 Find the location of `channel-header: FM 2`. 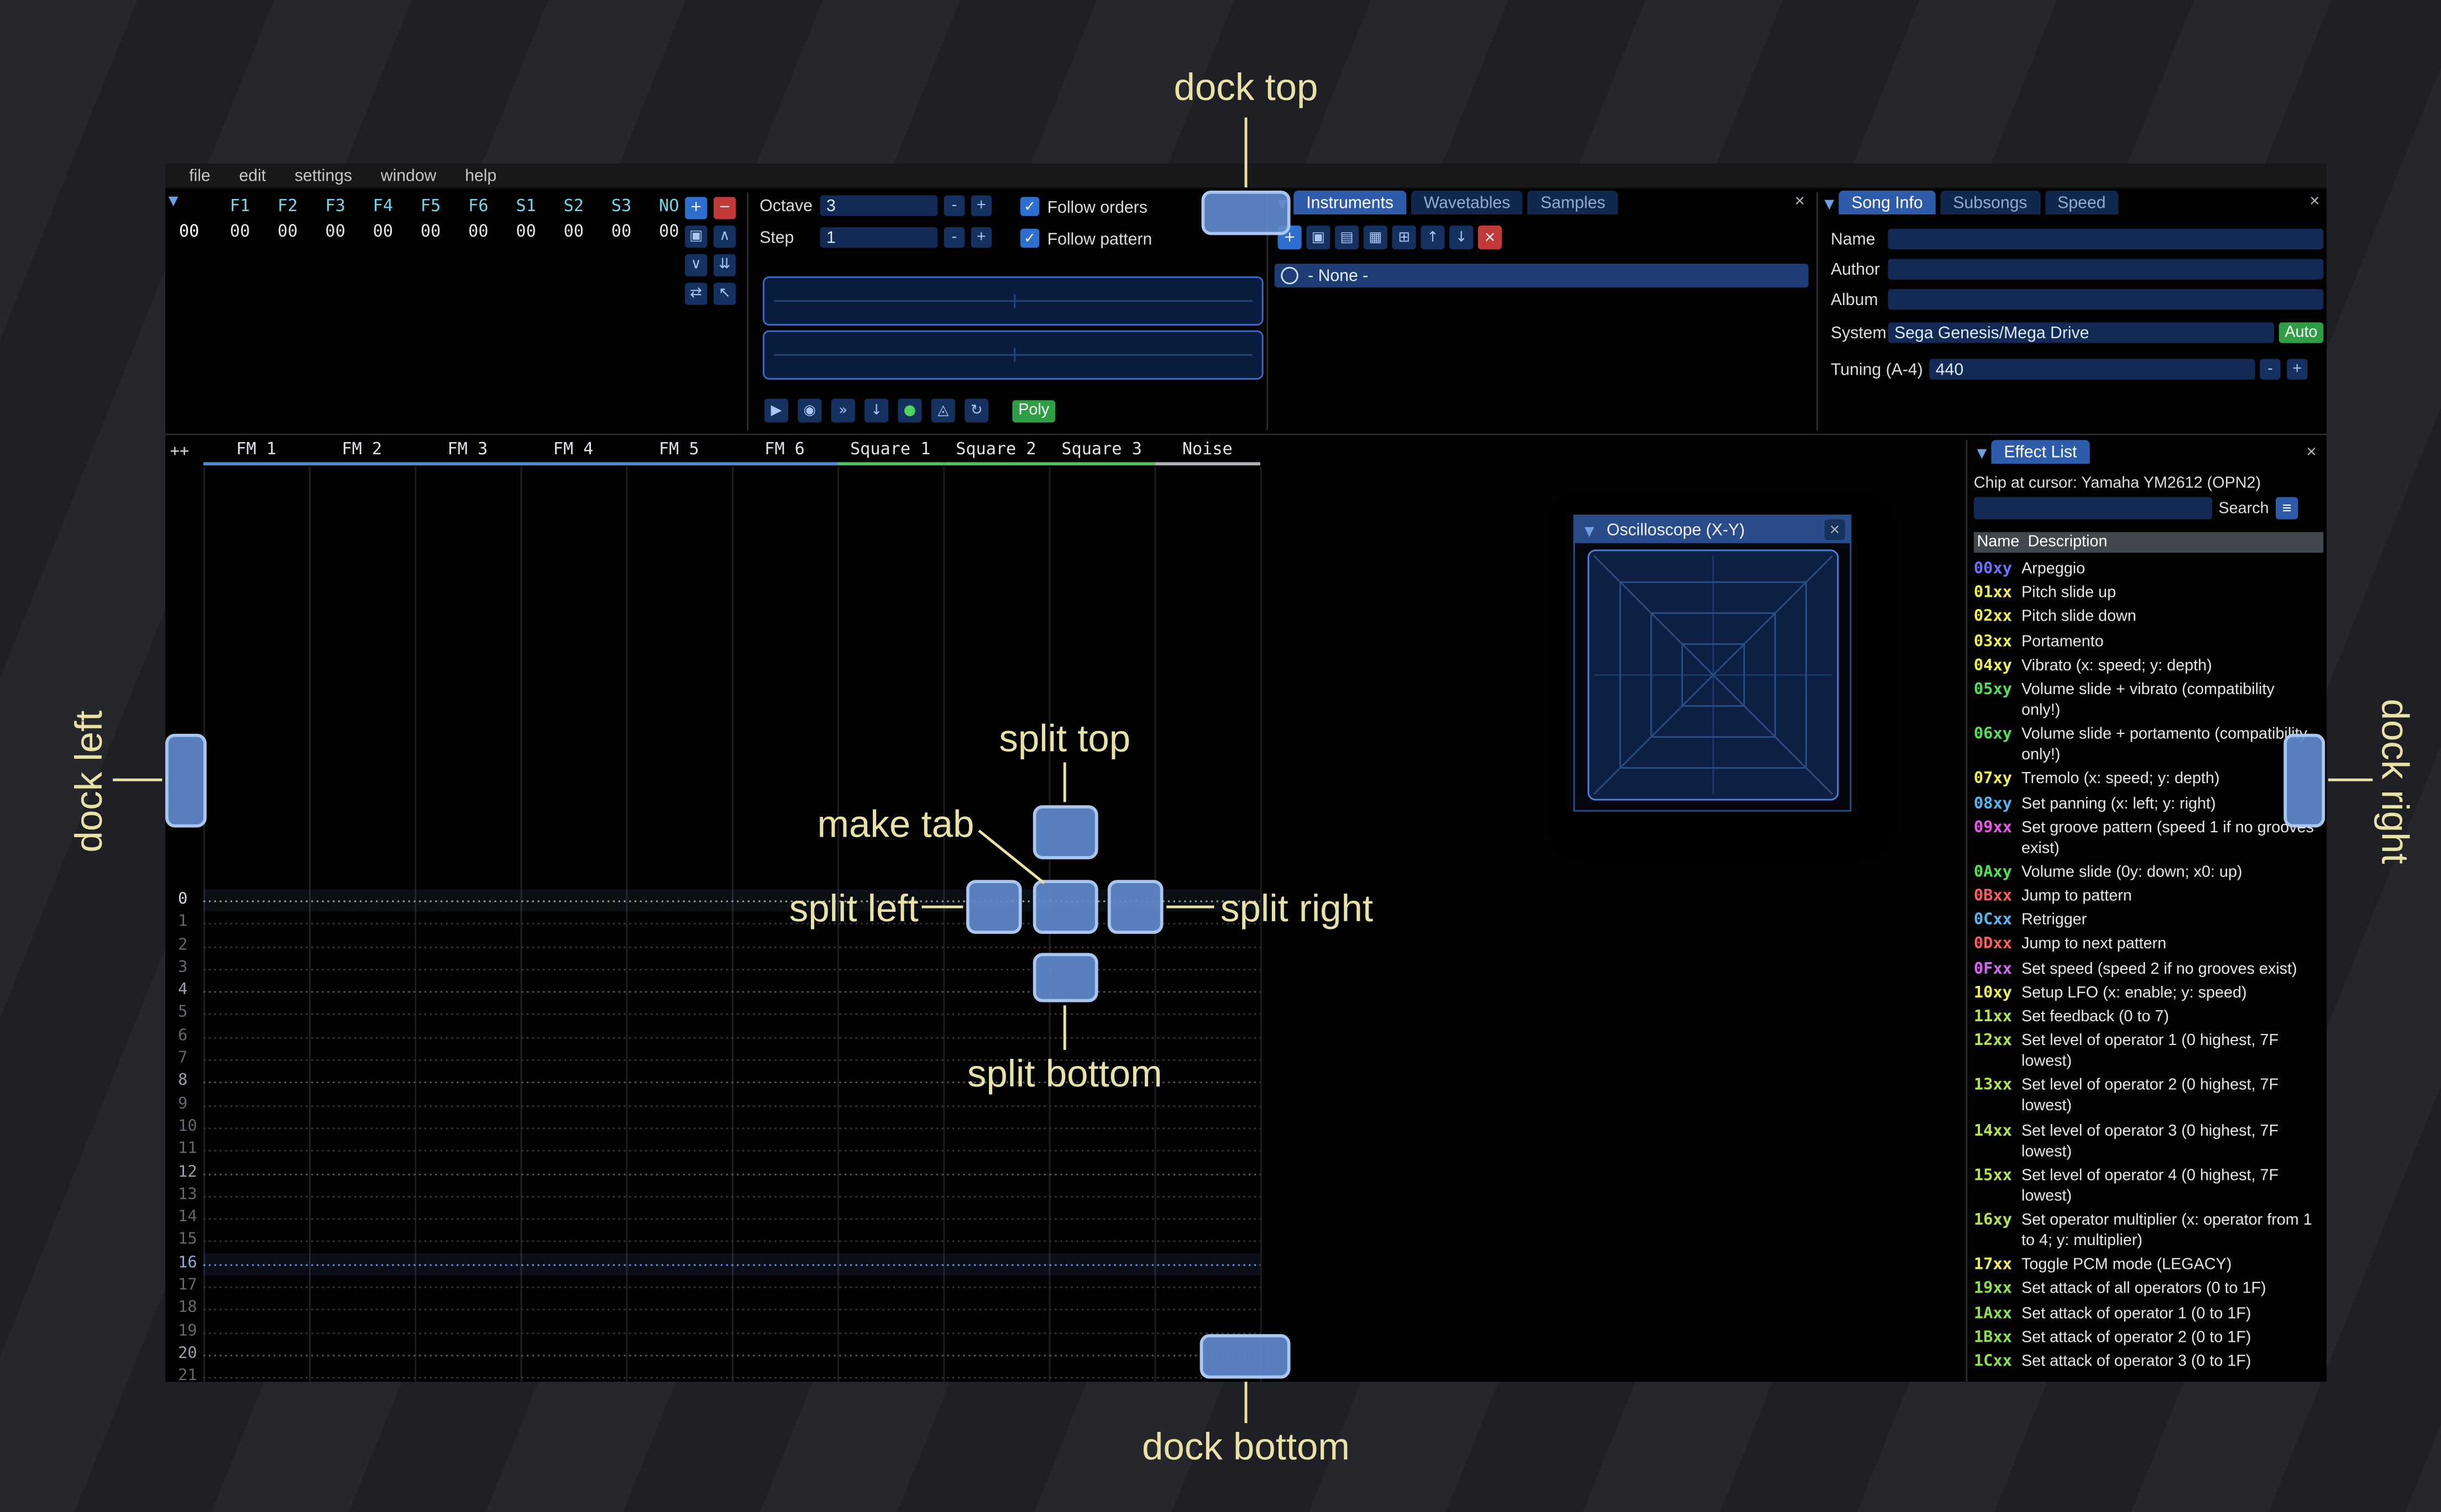

channel-header: FM 2 is located at coordinates (362, 453).